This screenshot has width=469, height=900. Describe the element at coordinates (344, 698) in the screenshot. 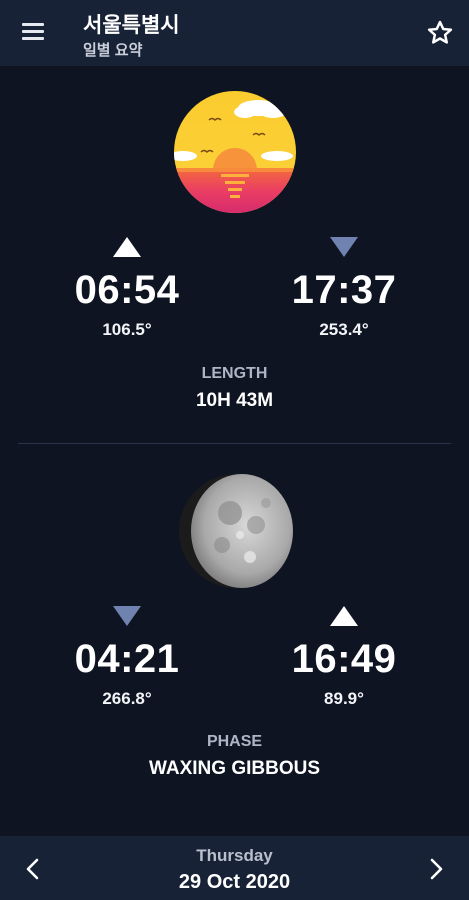

I see `moonrise-azimuth: 89.9°` at that location.